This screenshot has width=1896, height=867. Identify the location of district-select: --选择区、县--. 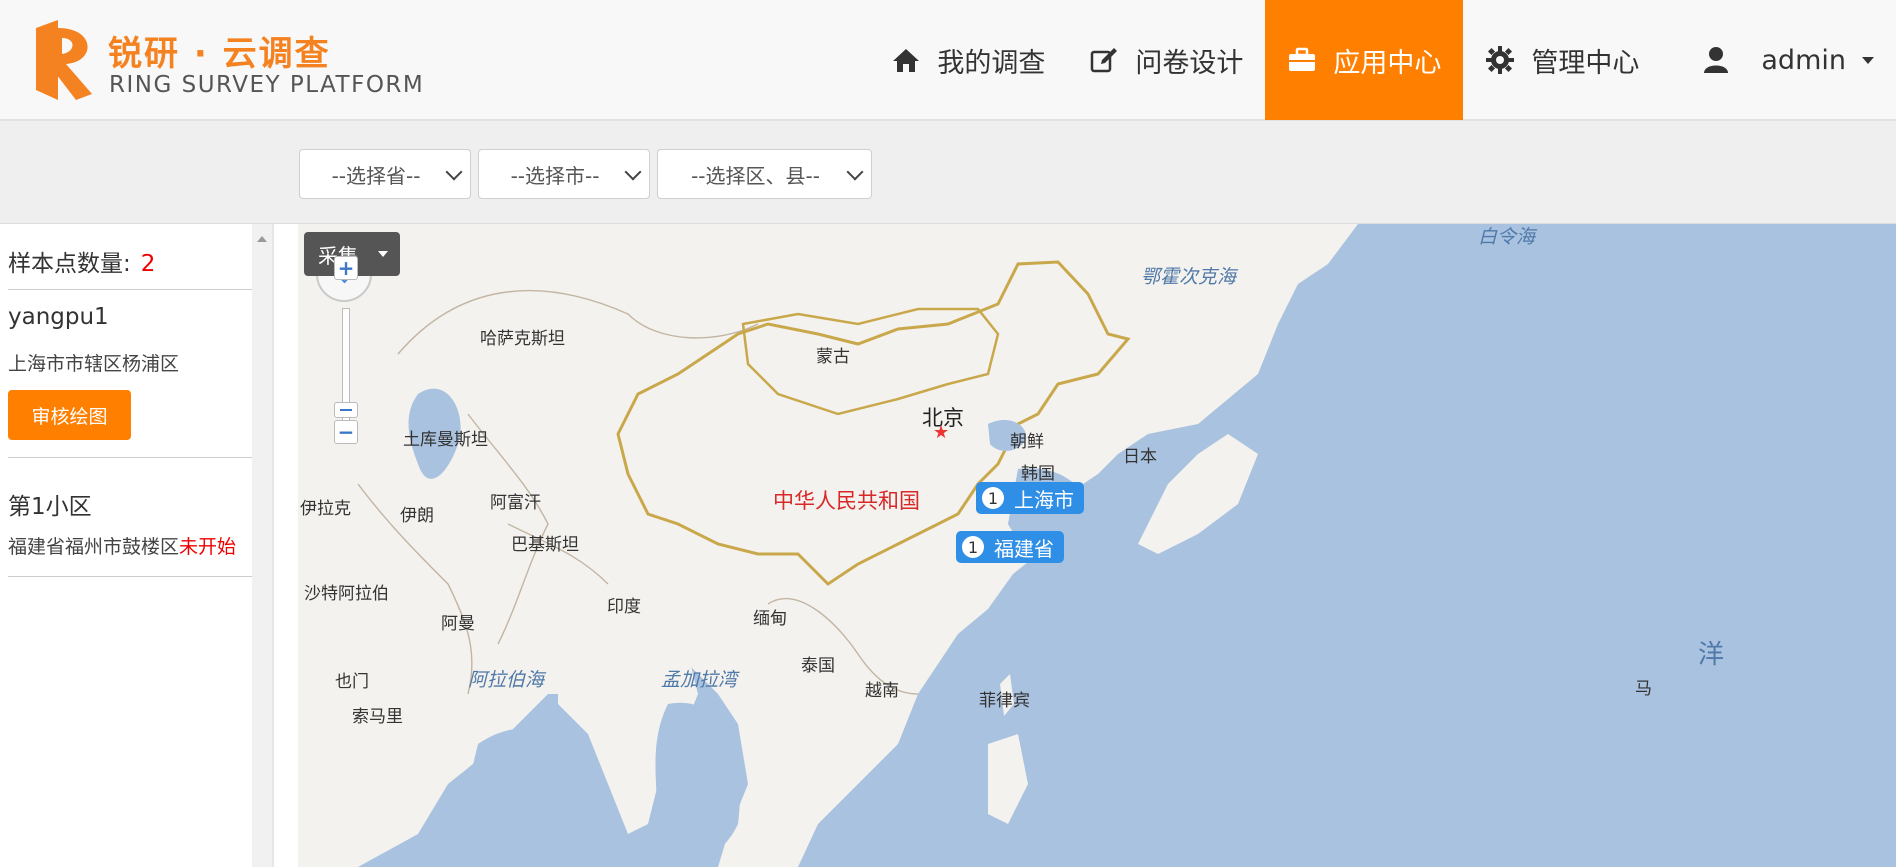
(764, 174).